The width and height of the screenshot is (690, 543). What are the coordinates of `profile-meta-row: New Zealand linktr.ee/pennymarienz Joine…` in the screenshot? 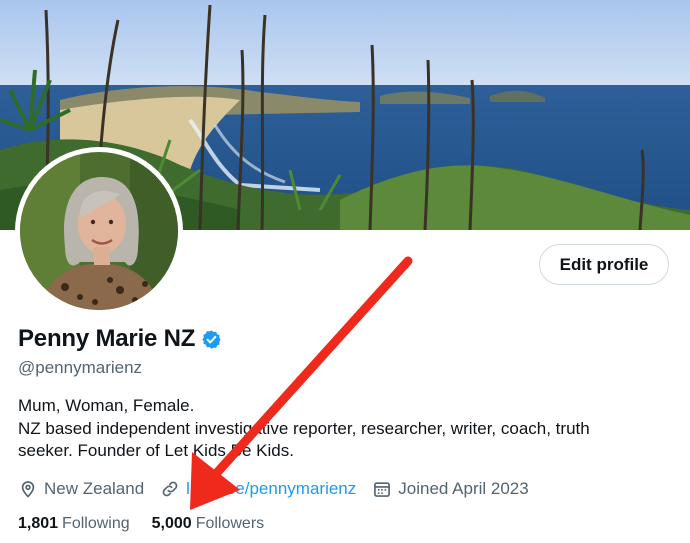 It's located at (281, 489).